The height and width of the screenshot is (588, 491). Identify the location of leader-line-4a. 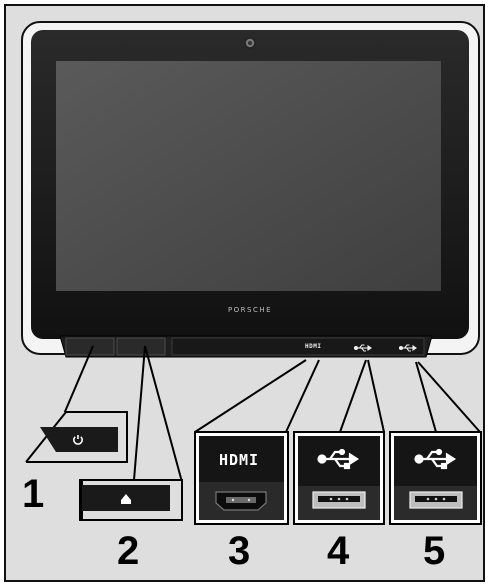
(353, 396).